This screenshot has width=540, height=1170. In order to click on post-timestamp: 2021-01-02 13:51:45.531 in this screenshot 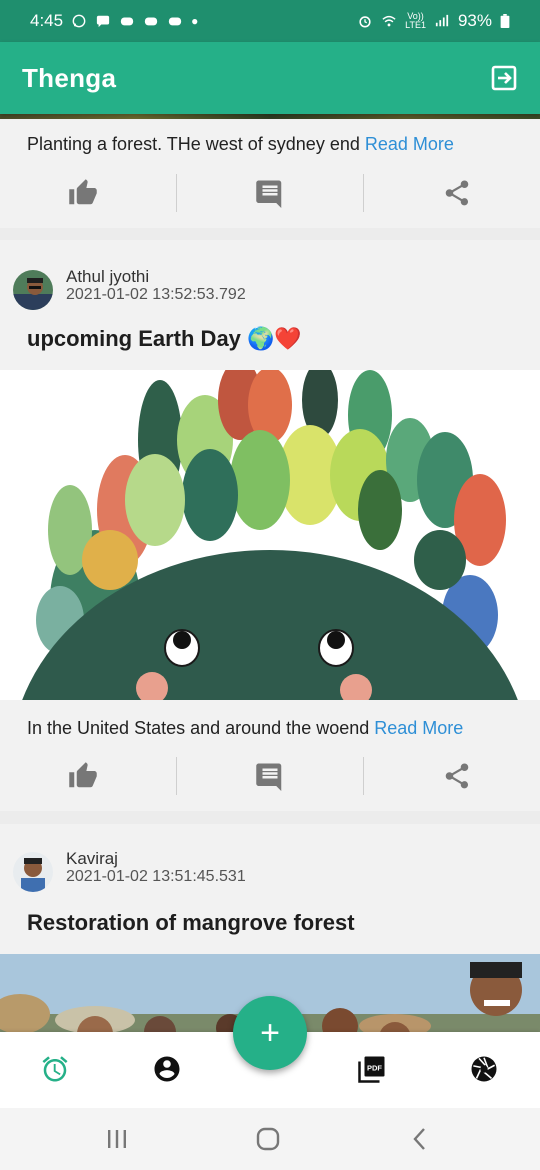, I will do `click(156, 876)`.